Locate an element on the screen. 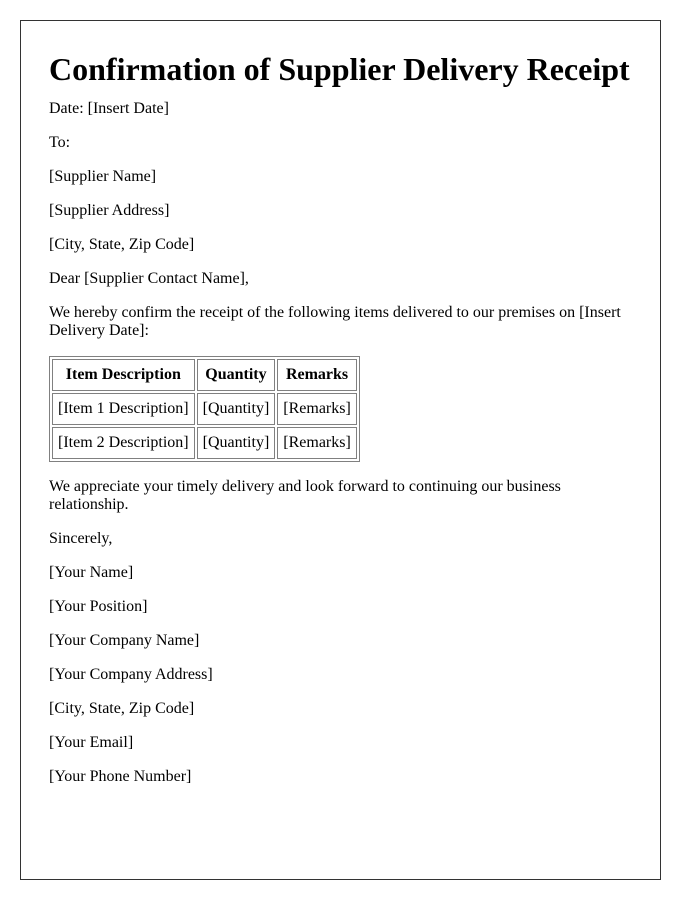  supplier-address: [Supplier Address] is located at coordinates (109, 210).